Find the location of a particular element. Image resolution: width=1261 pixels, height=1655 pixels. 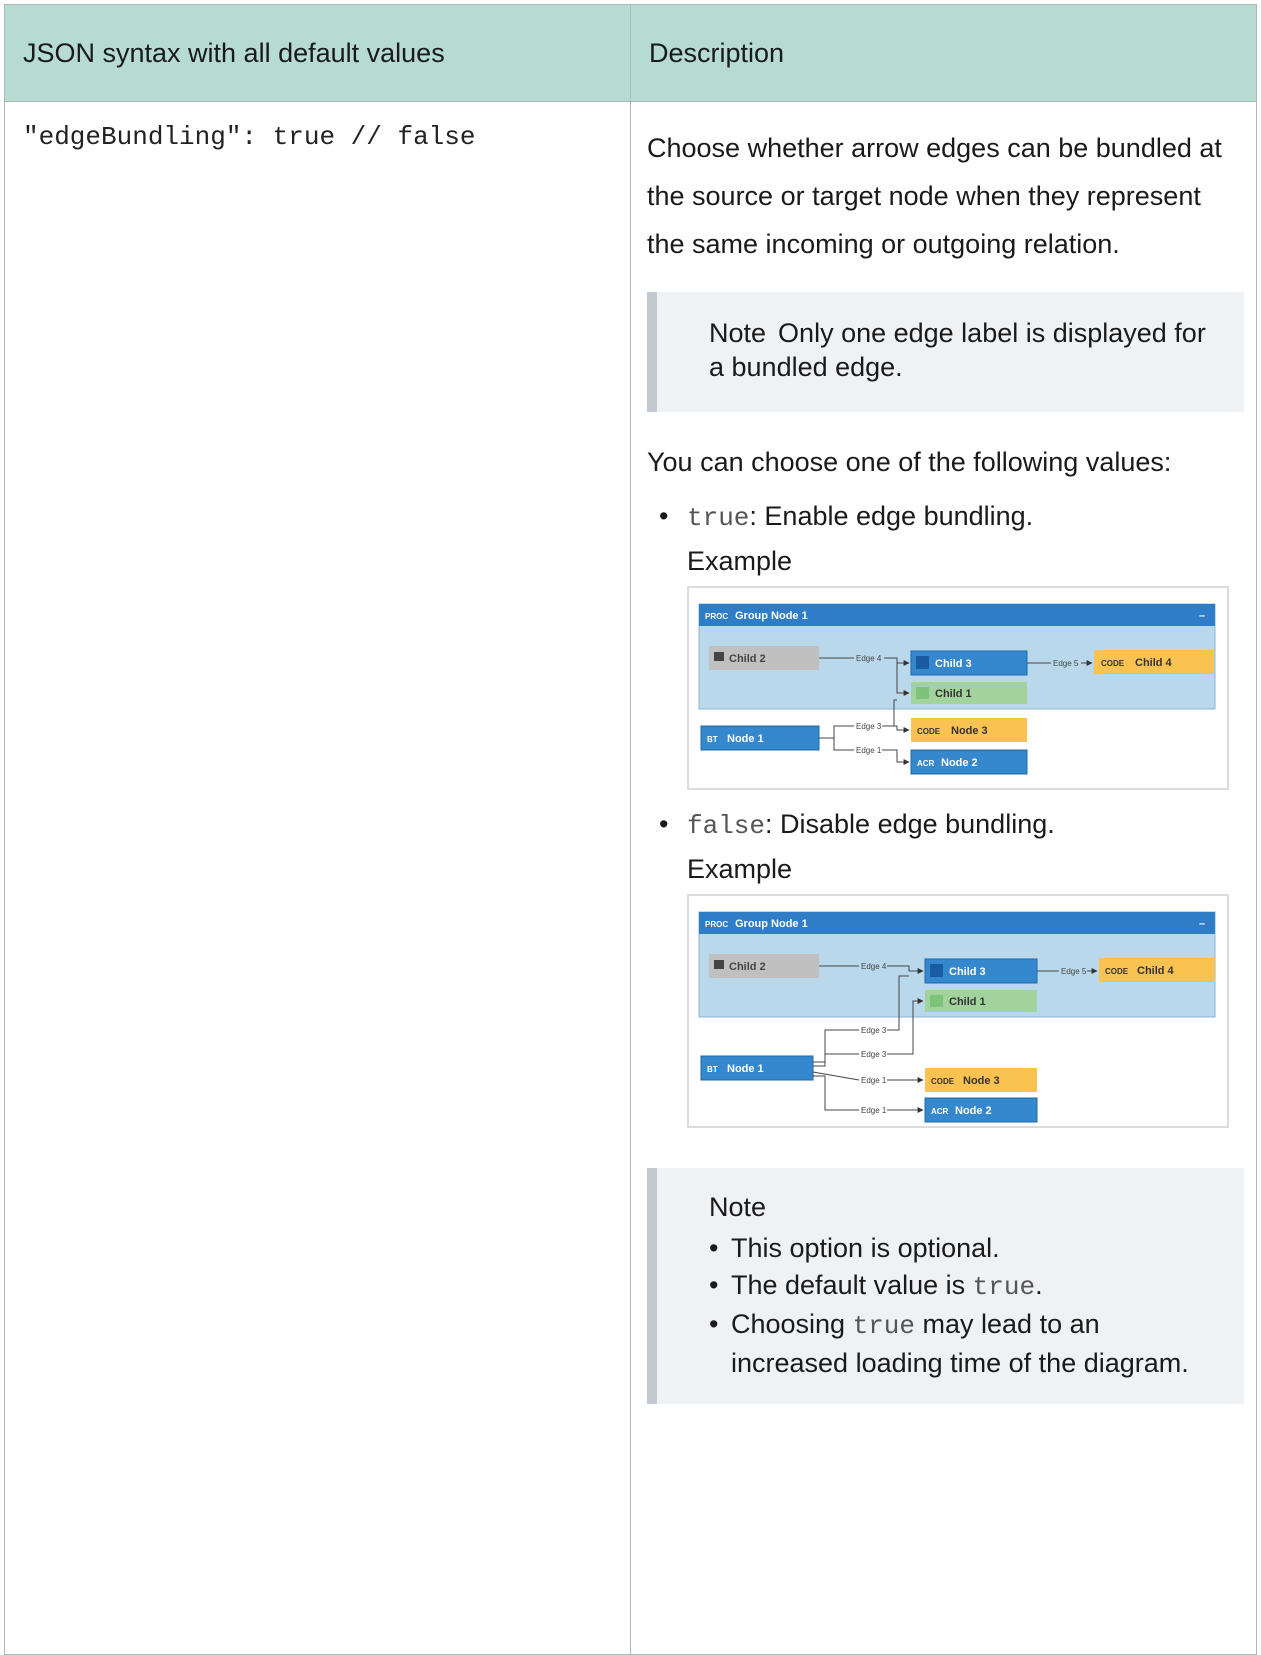

note-item-text: Choosing is located at coordinates (792, 1324).